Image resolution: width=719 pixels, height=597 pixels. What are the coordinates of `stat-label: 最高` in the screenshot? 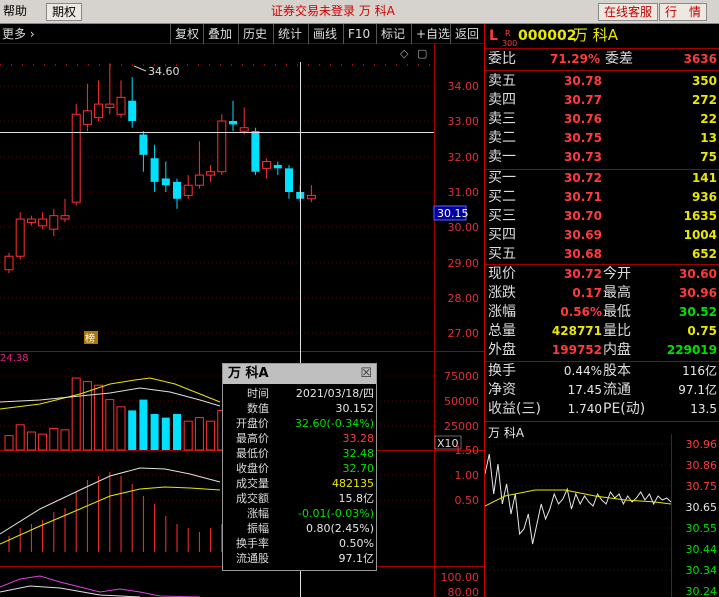 It's located at (617, 293).